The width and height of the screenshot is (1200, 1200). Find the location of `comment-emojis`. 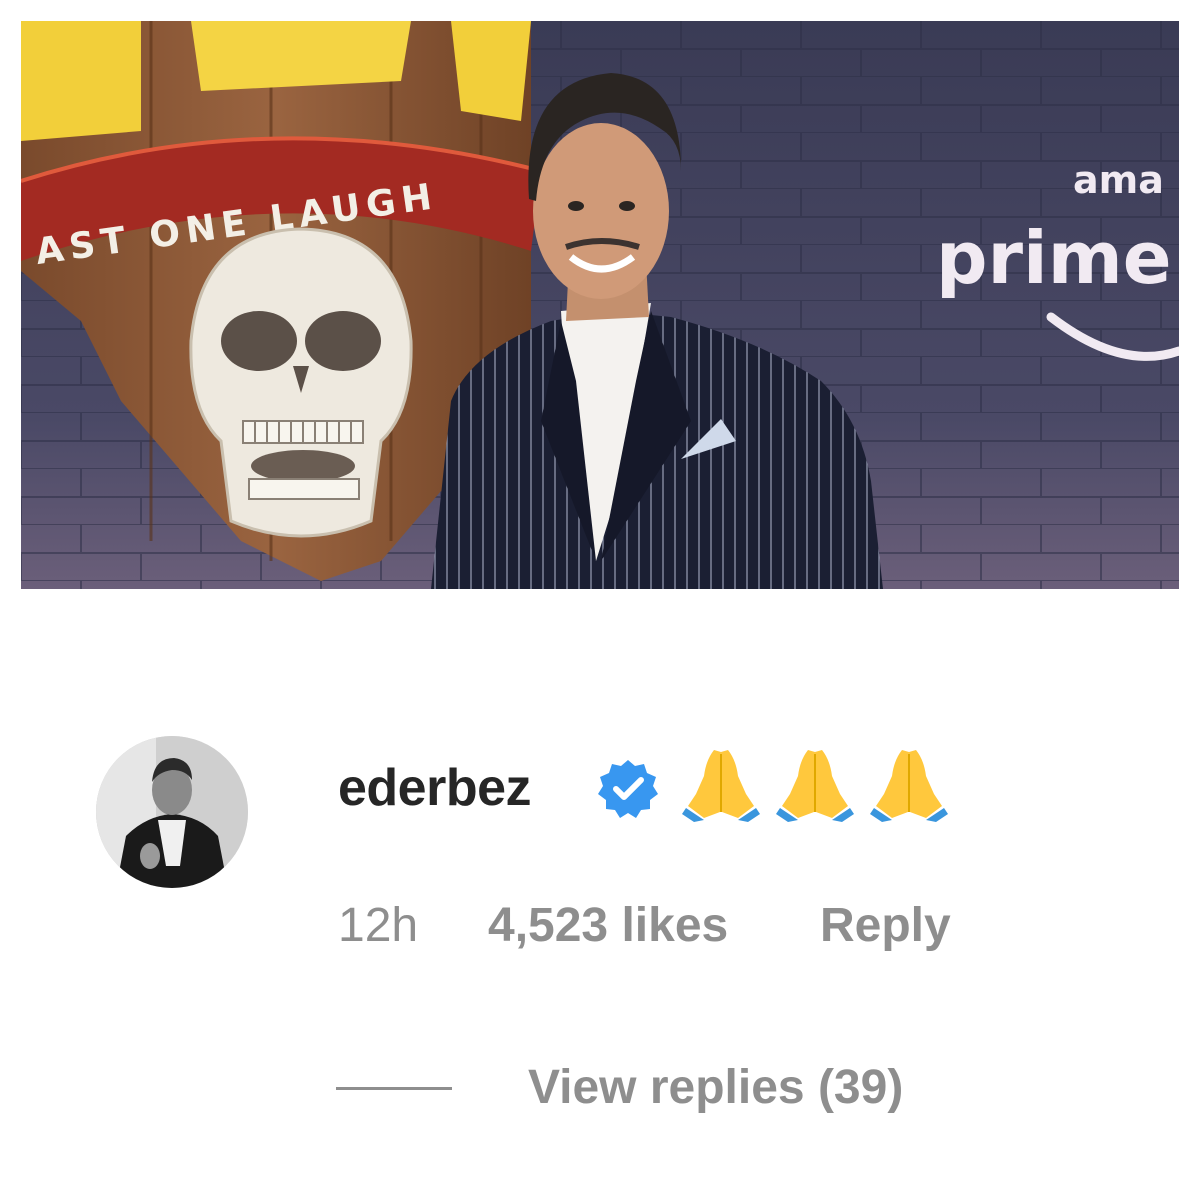

comment-emojis is located at coordinates (815, 784).